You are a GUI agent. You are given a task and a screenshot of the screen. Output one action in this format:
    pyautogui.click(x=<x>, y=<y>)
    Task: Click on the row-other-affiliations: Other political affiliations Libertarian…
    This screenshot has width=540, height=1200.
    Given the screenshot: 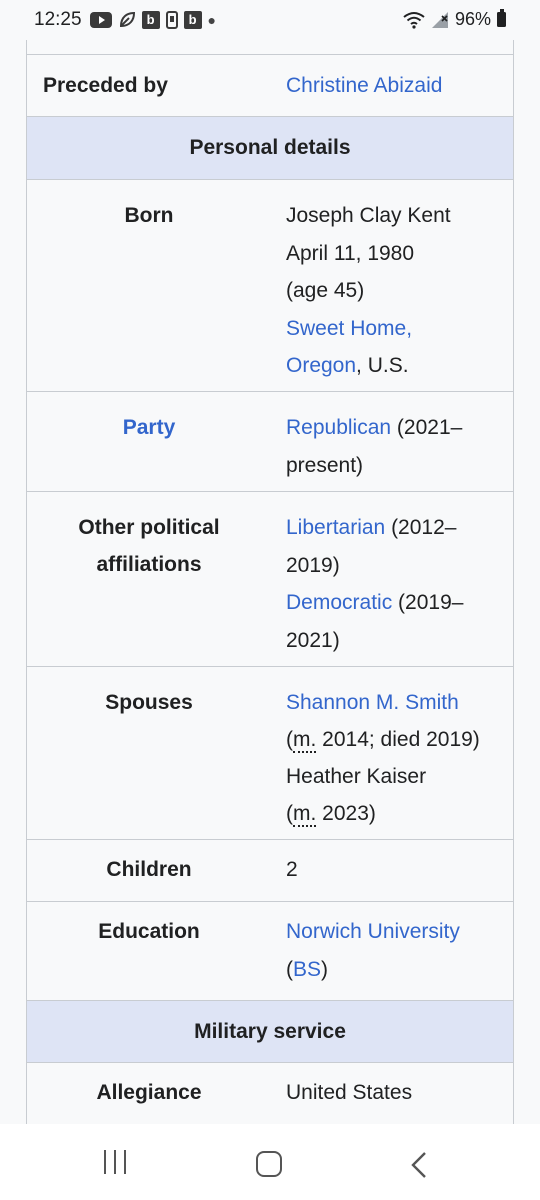 What is the action you would take?
    pyautogui.click(x=270, y=578)
    